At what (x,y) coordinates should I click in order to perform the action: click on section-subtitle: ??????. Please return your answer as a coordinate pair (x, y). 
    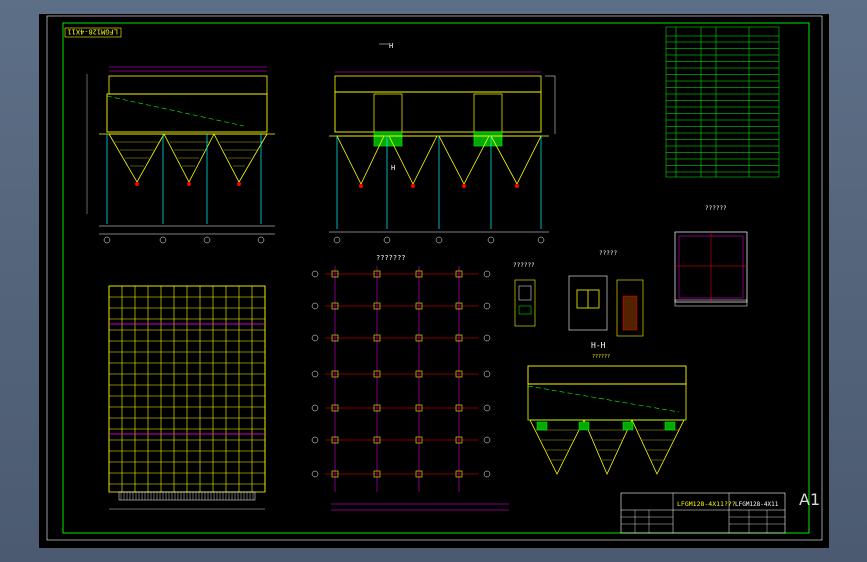
    Looking at the image, I should click on (601, 357).